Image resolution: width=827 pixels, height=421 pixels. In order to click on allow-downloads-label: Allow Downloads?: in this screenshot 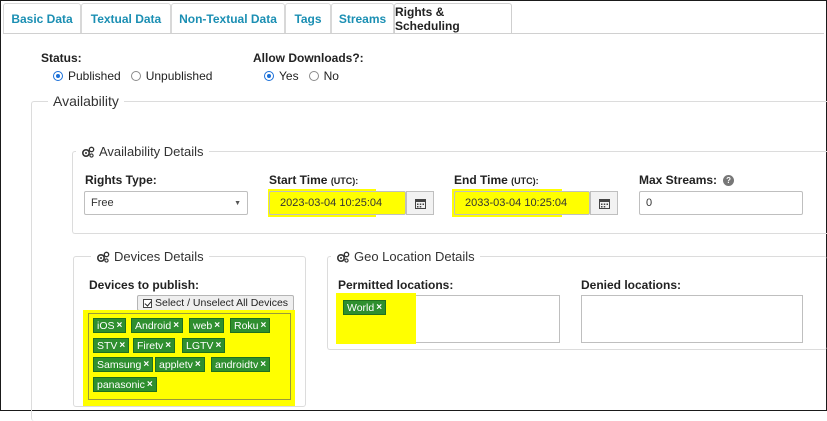, I will do `click(308, 58)`.